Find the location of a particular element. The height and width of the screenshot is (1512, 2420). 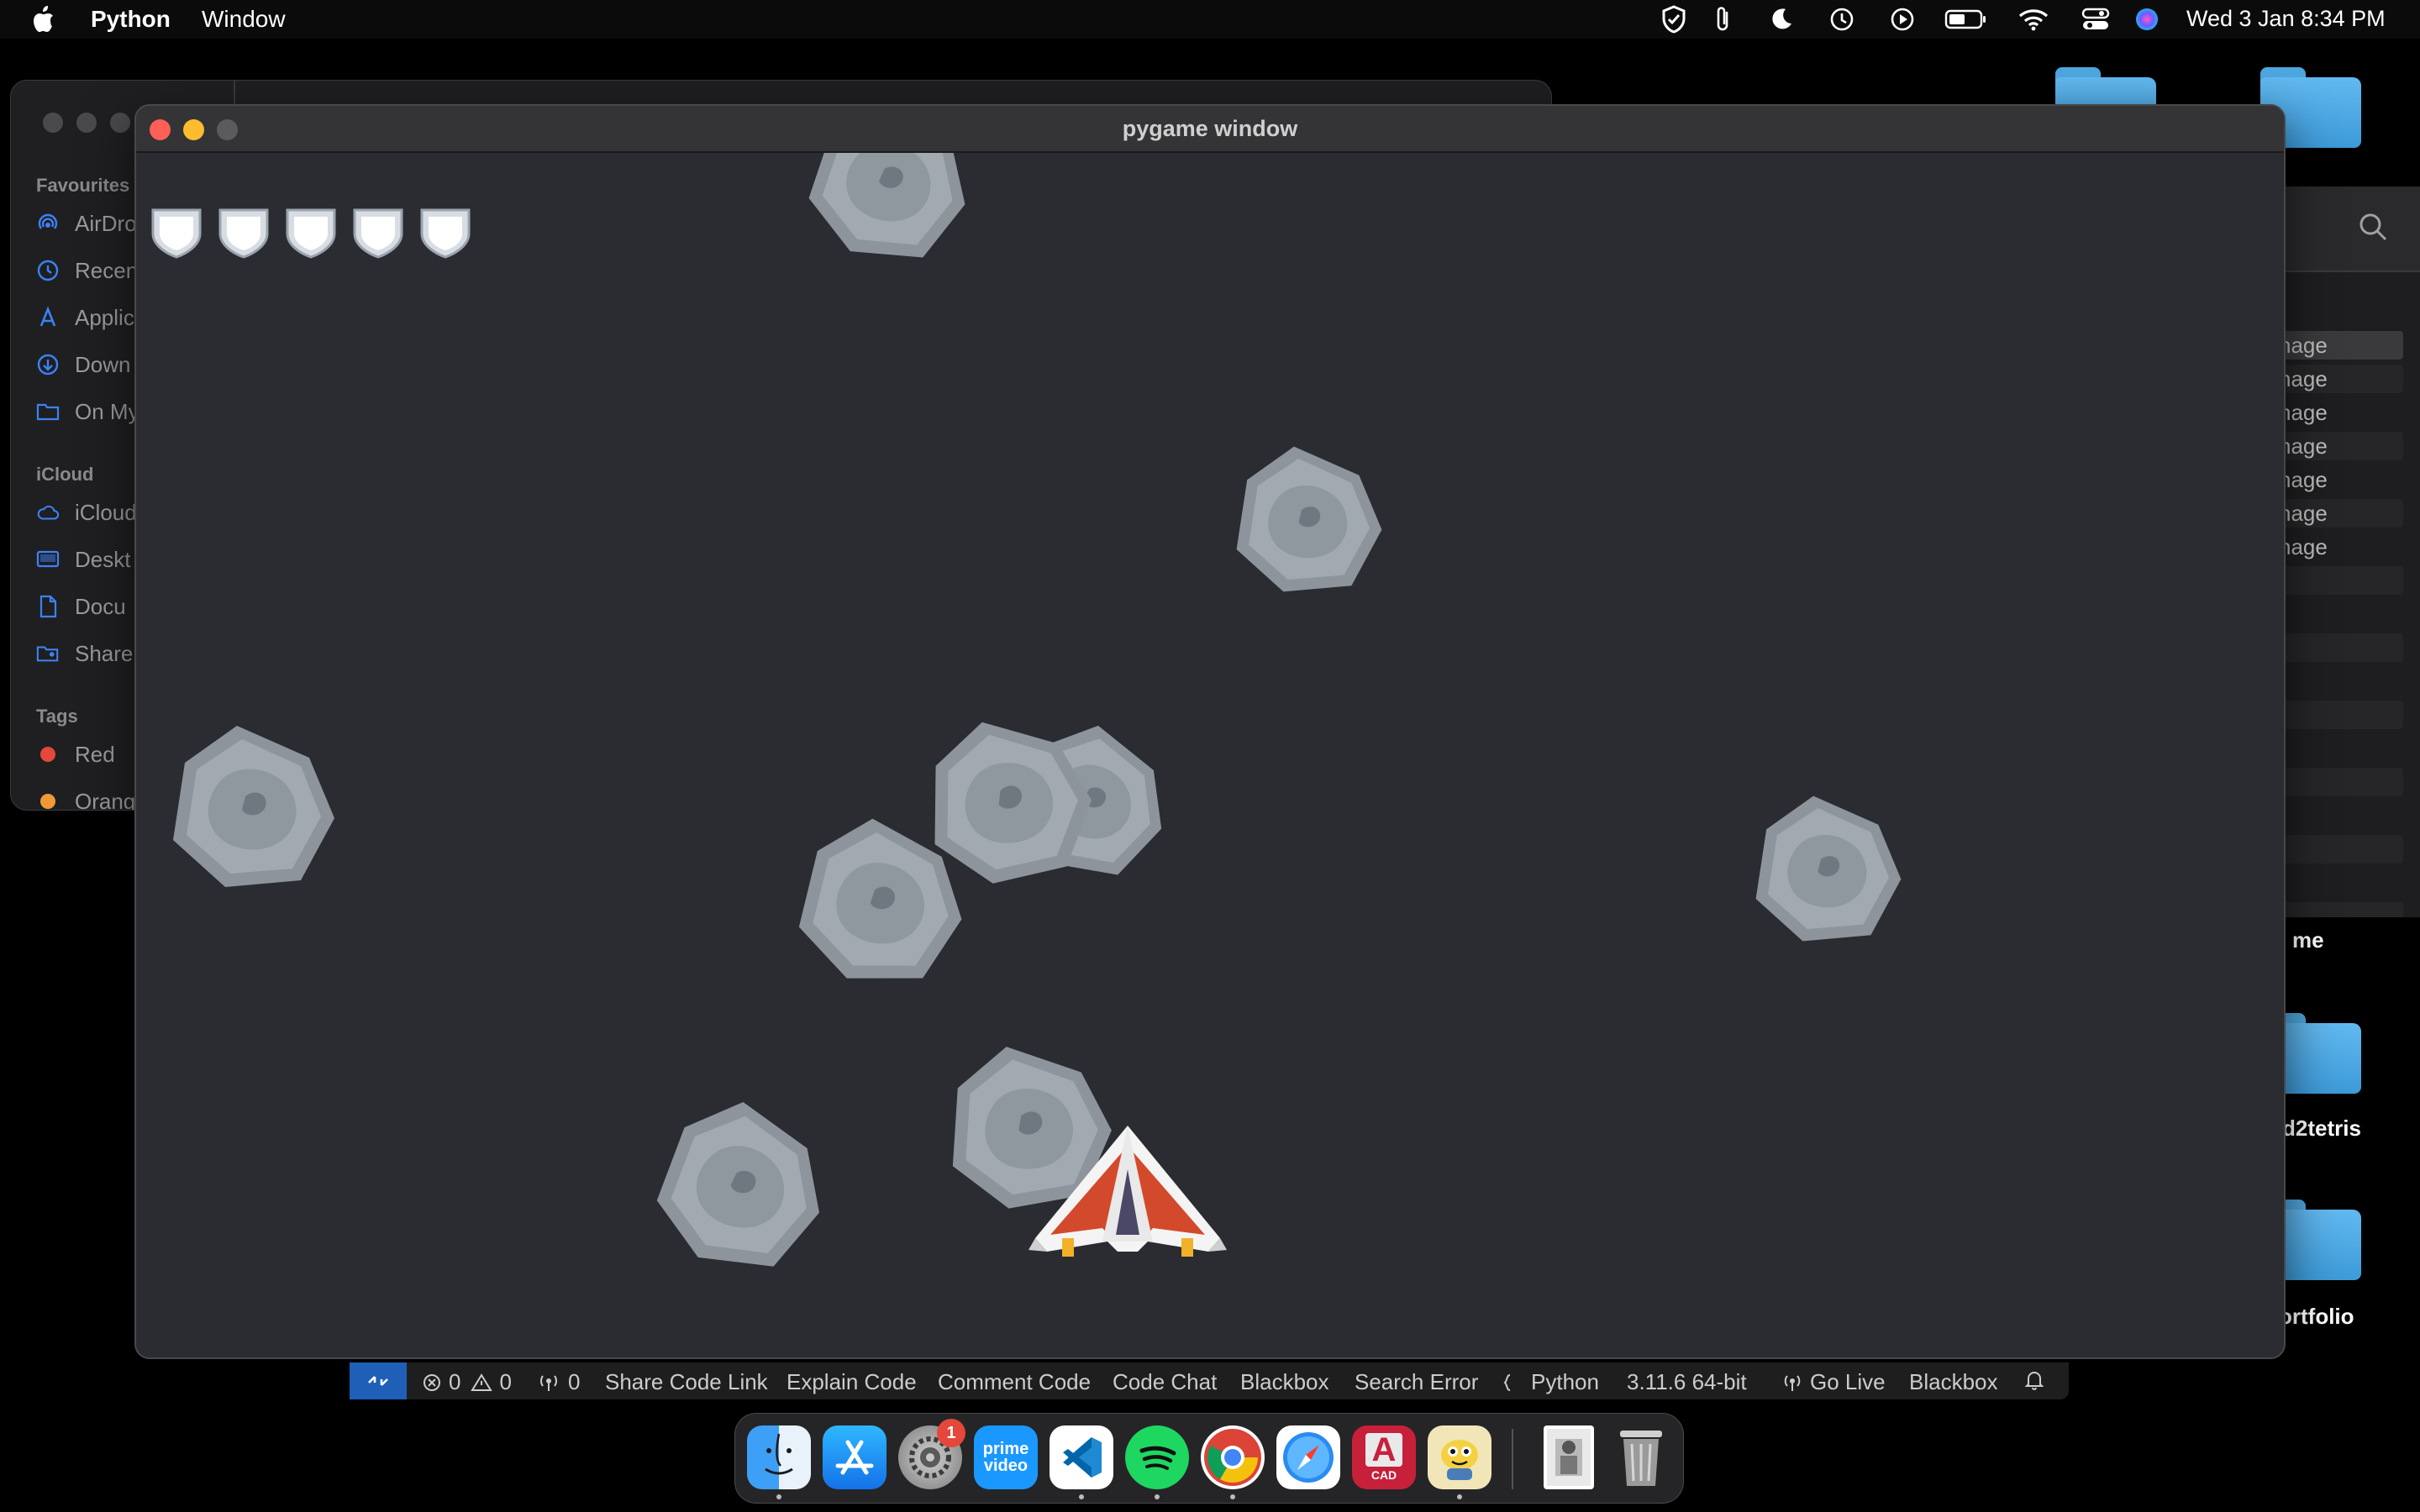

dock: 1 prime video A CAD is located at coordinates (1209, 1458).